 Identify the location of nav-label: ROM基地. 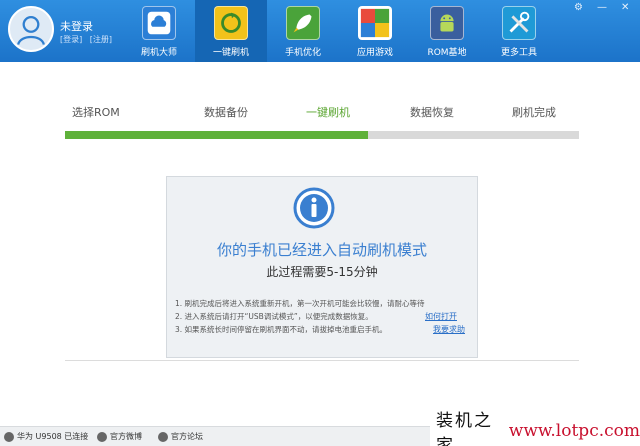
(447, 53).